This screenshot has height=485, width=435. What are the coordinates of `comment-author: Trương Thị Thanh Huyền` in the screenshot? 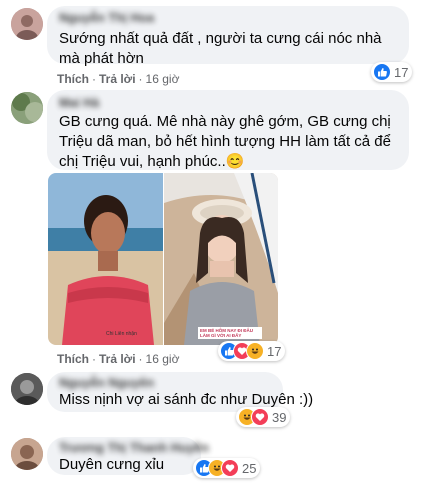 It's located at (134, 448).